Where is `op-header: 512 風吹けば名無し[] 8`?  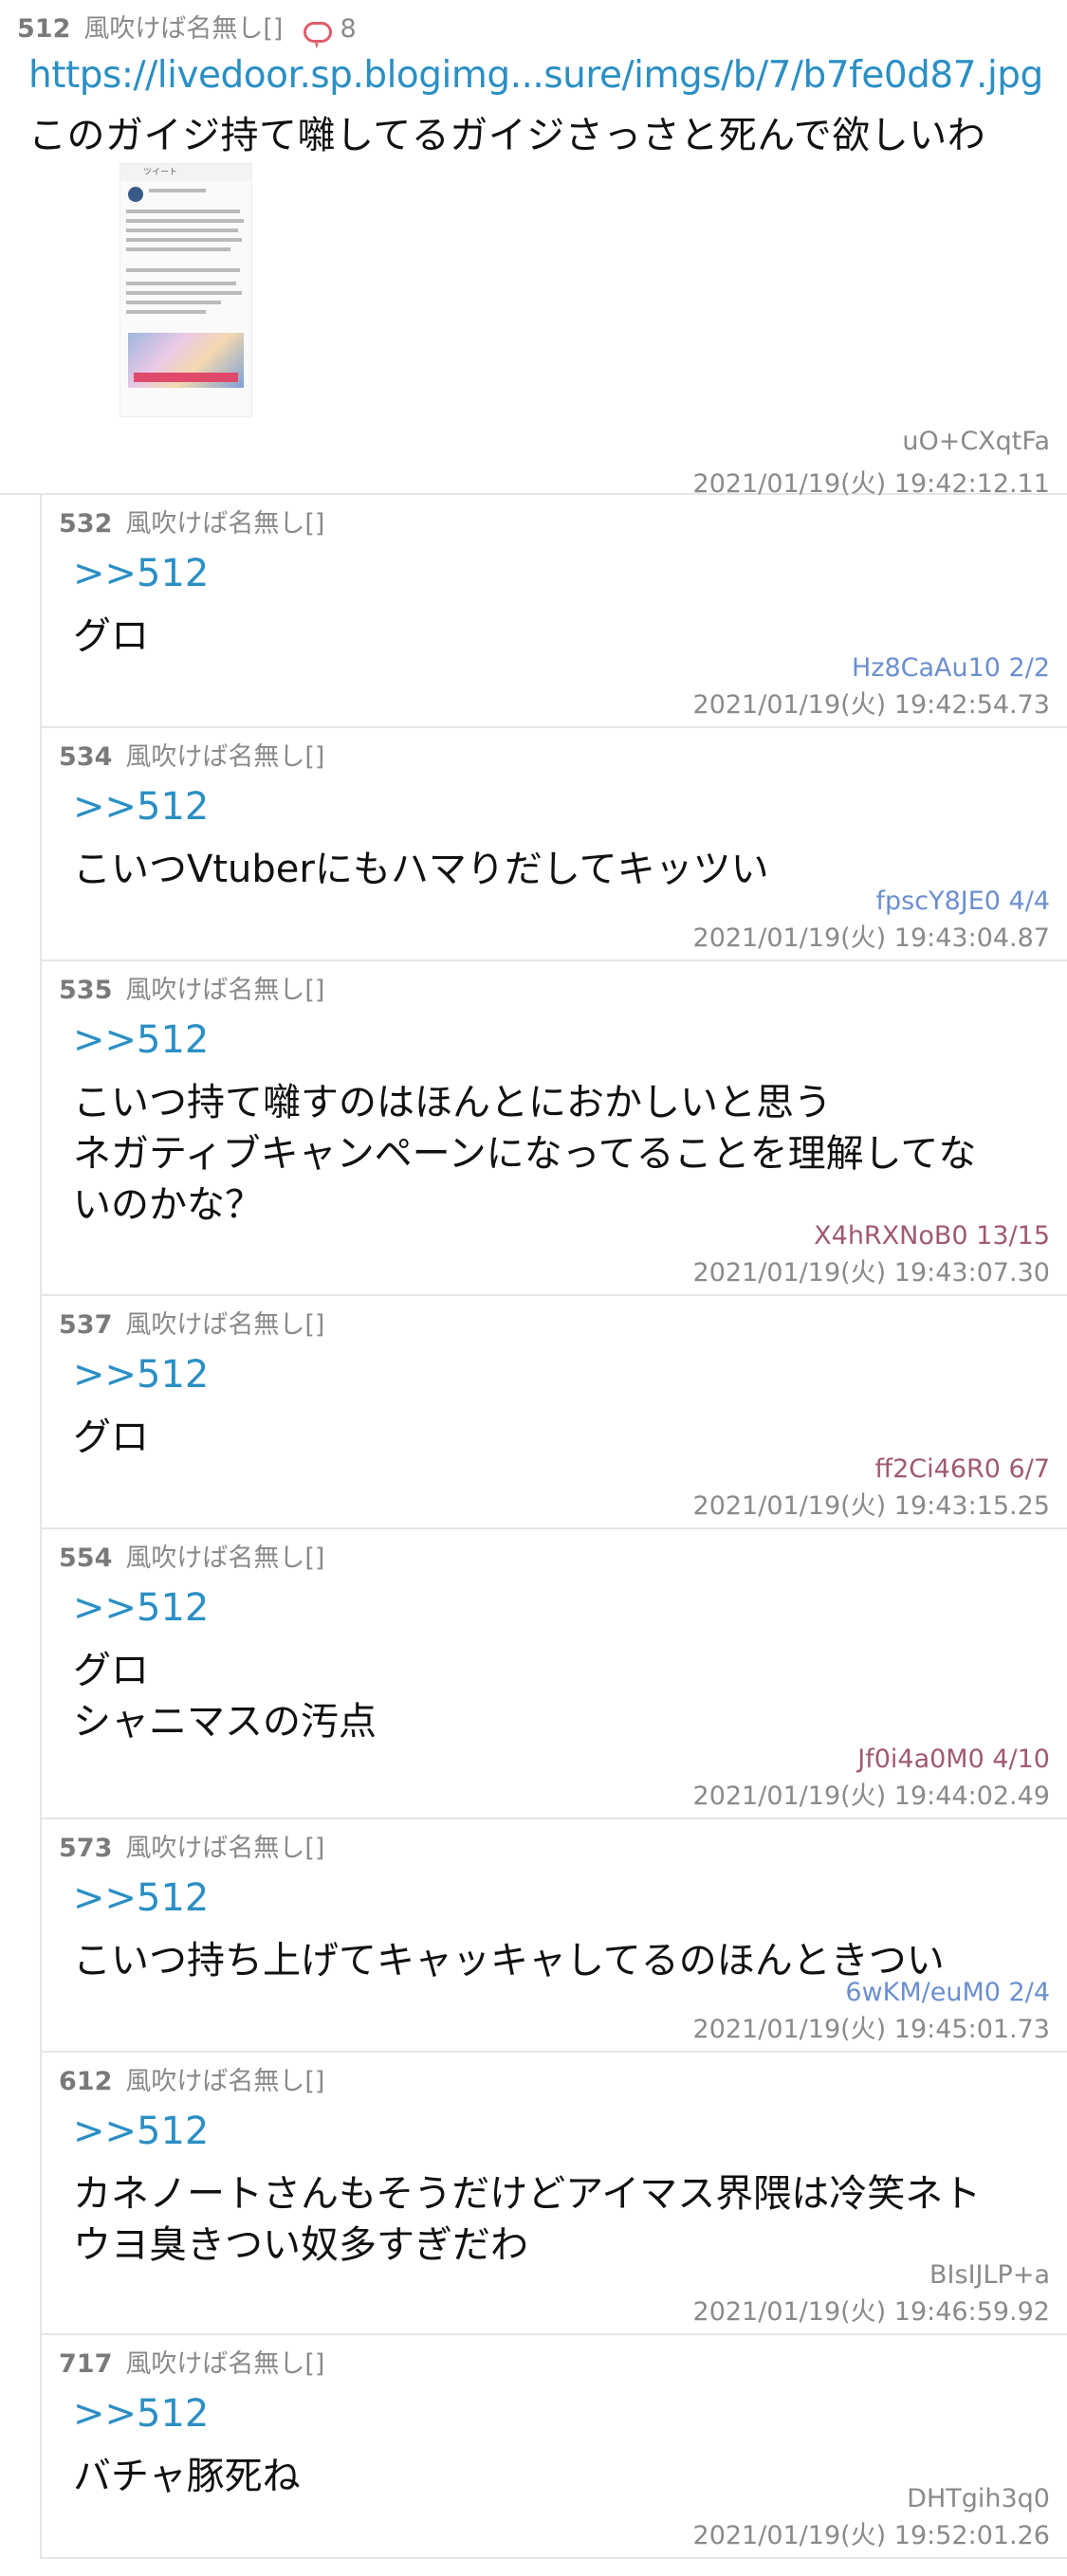
op-header: 512 風吹けば名無し[] 8 is located at coordinates (187, 26).